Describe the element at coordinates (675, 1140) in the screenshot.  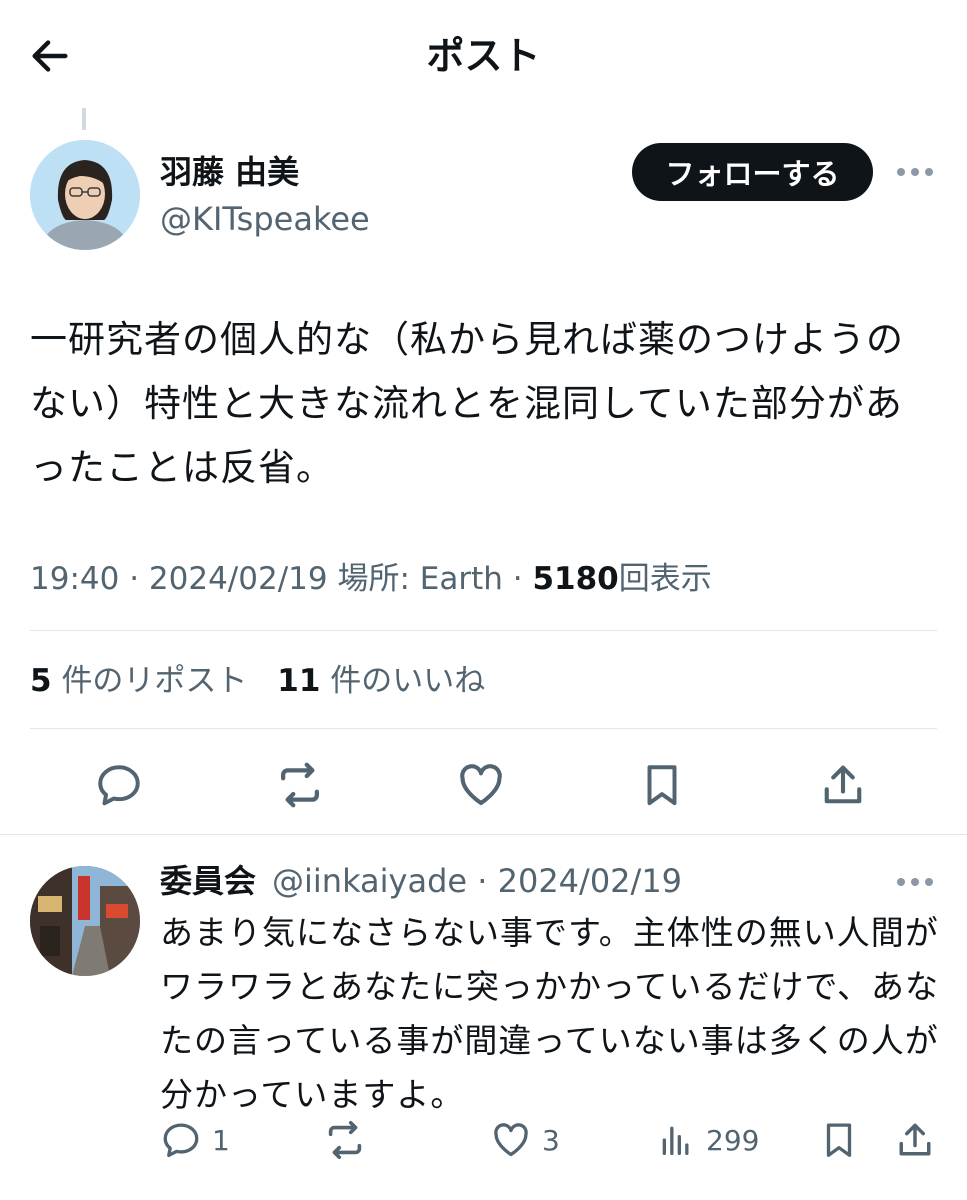
I see `analytics-icon` at that location.